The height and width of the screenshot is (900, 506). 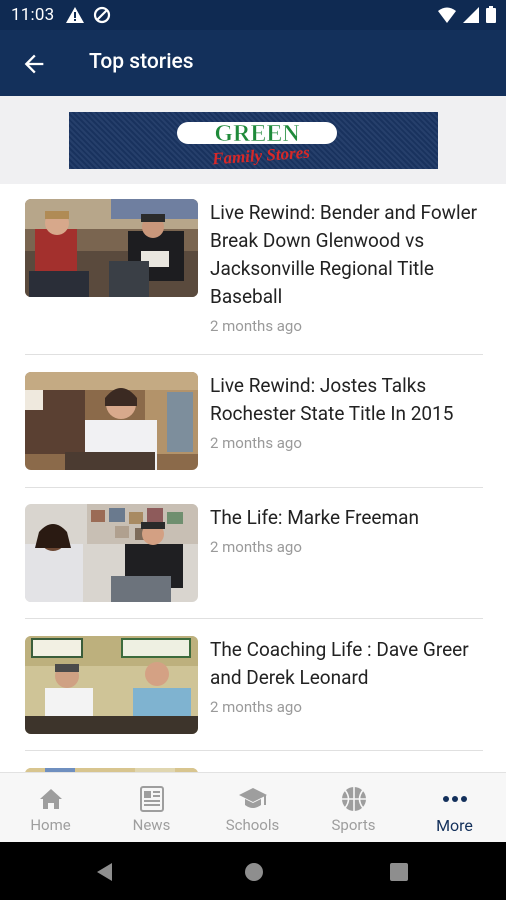 I want to click on back-arrow-icon, so click(x=34, y=64).